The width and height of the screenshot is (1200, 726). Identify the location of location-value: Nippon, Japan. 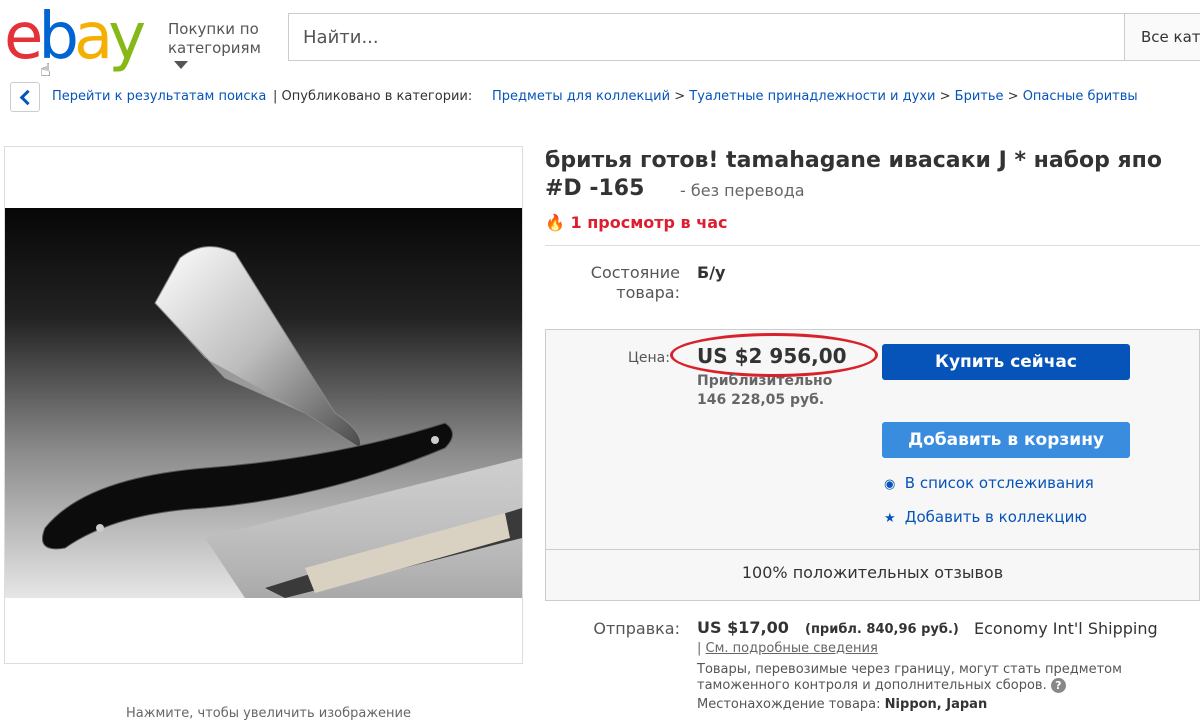
(936, 704).